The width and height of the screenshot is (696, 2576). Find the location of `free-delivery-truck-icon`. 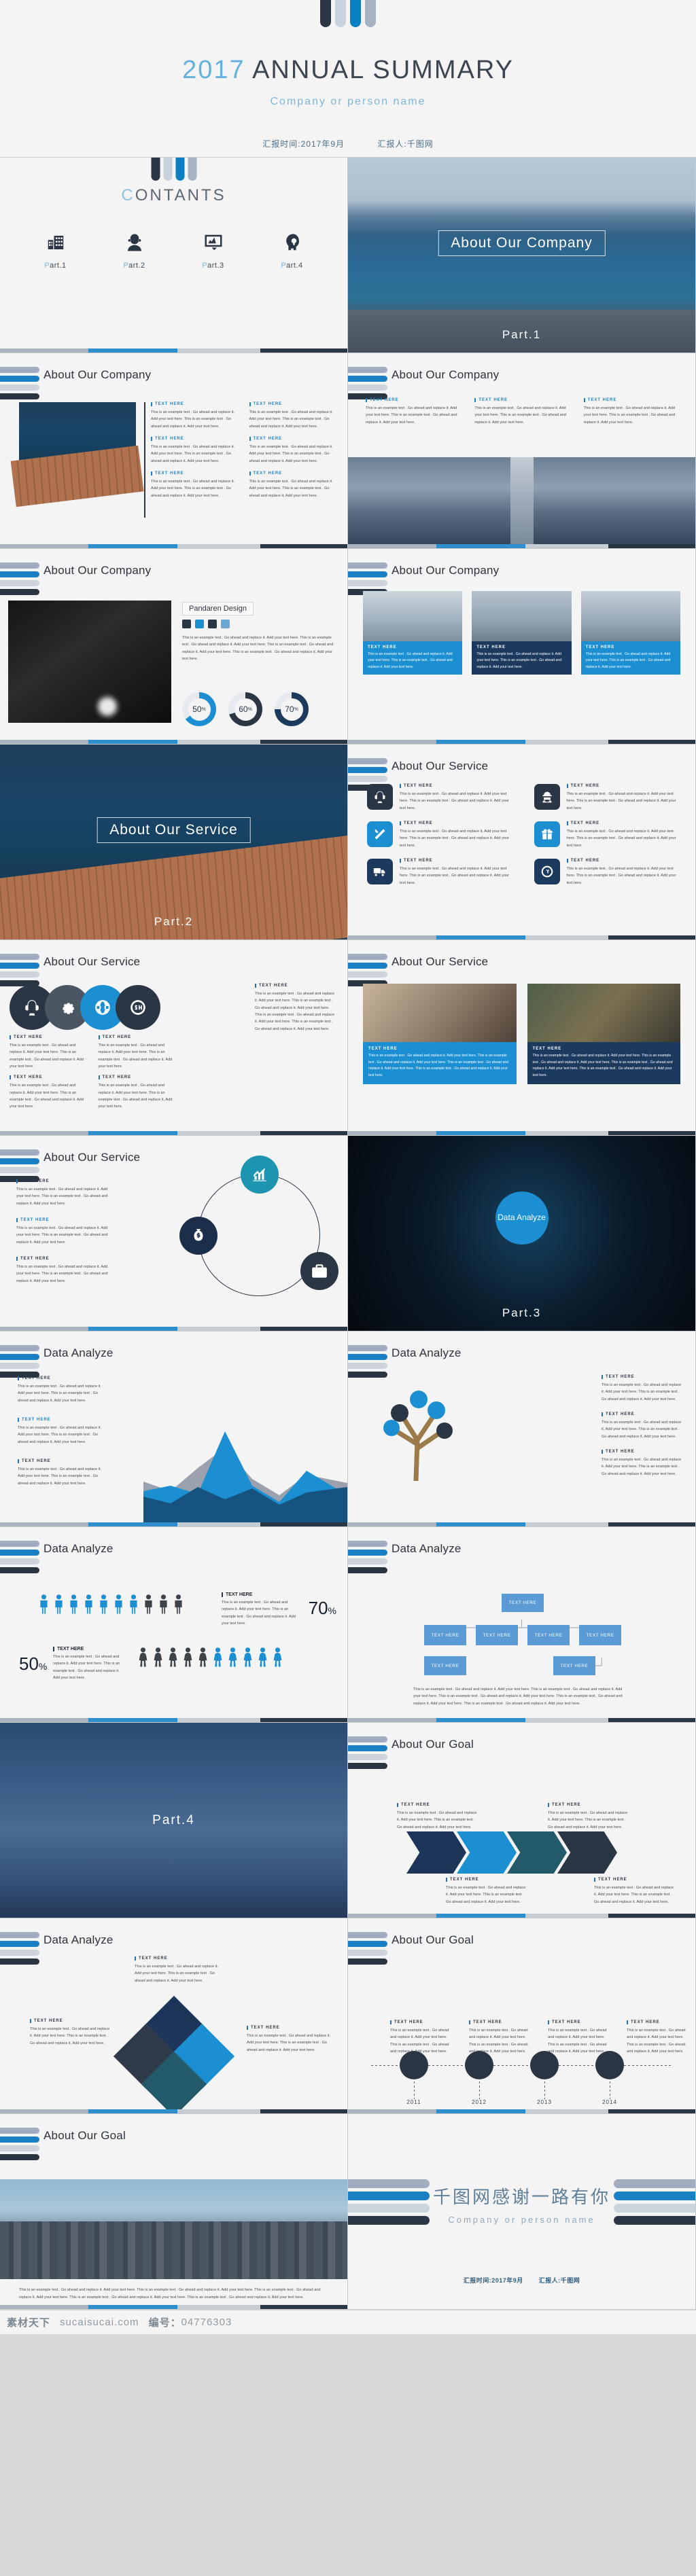

free-delivery-truck-icon is located at coordinates (380, 872).